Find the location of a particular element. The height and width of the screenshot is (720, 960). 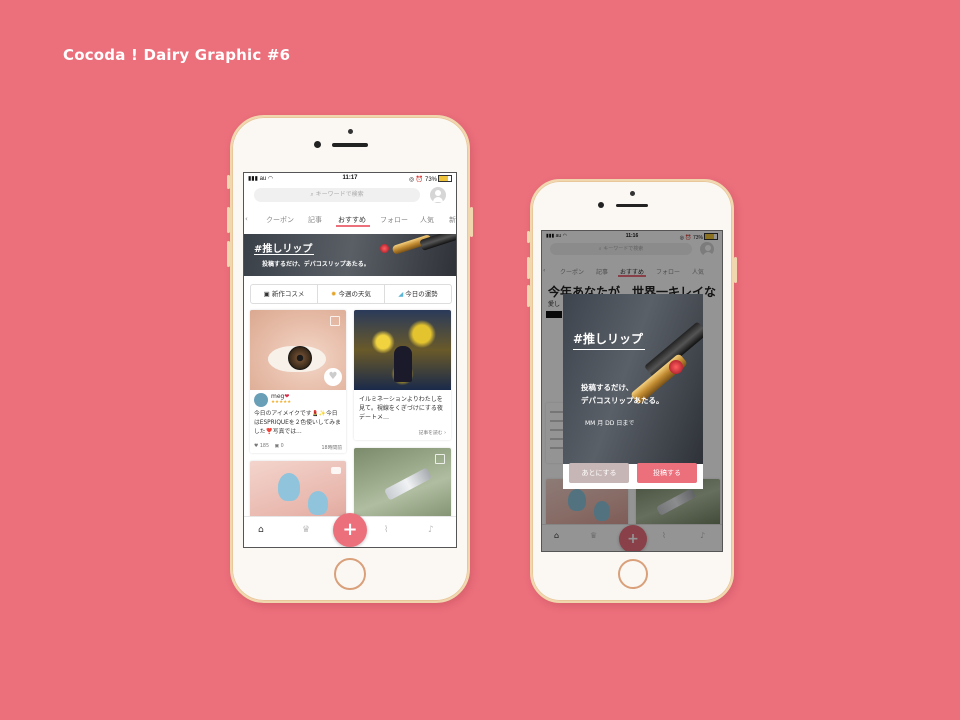

page-title: Cocoda ! Dairy Graphic #6 is located at coordinates (177, 55).